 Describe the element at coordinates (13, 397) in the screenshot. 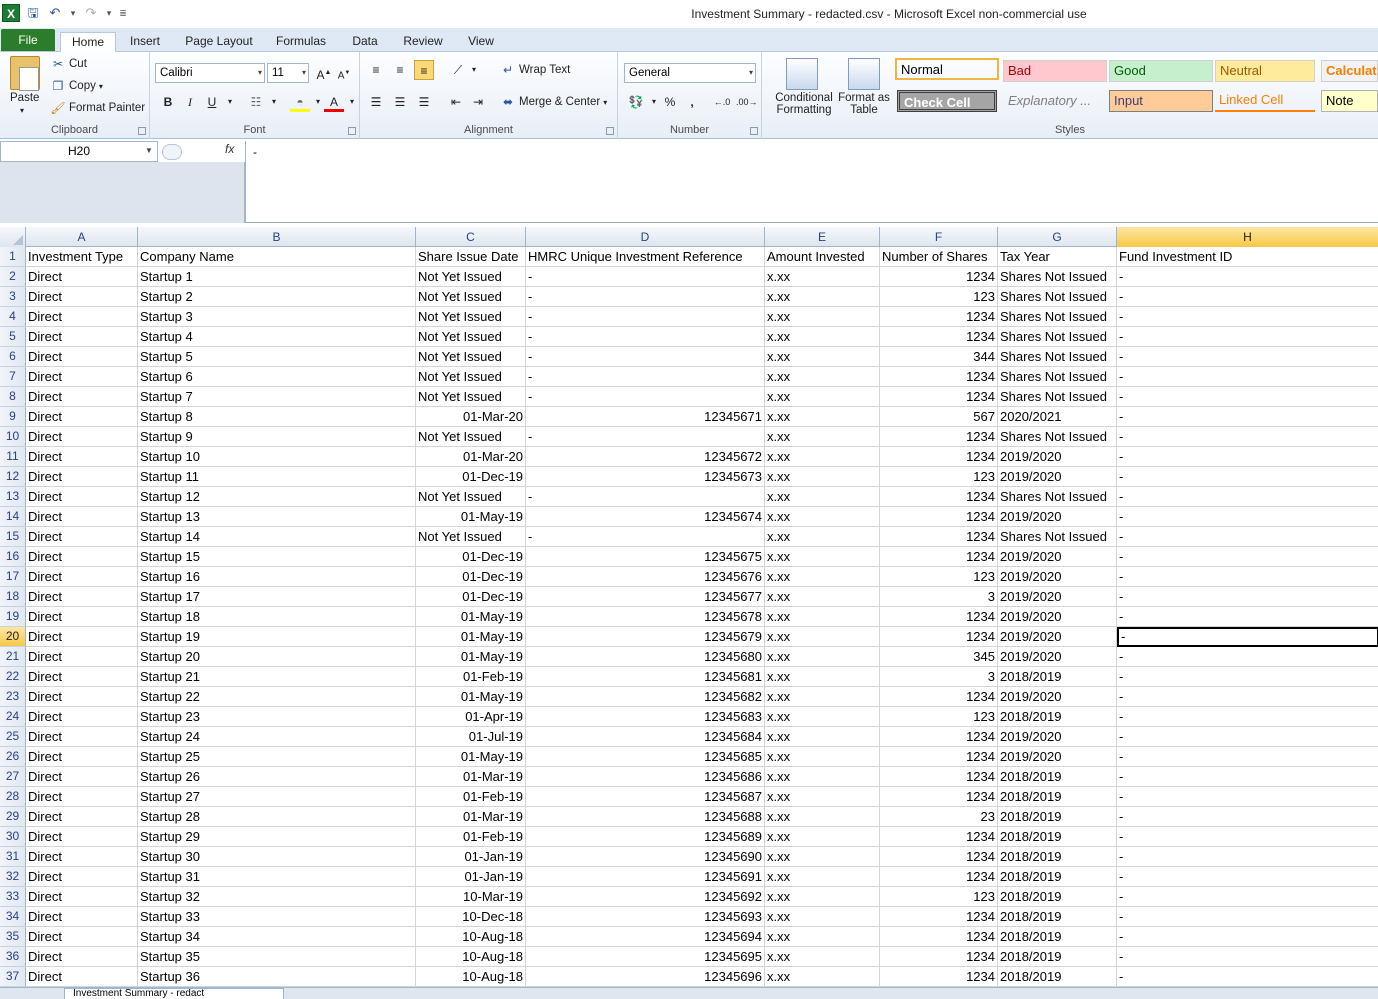

I see `row-header: 8` at that location.